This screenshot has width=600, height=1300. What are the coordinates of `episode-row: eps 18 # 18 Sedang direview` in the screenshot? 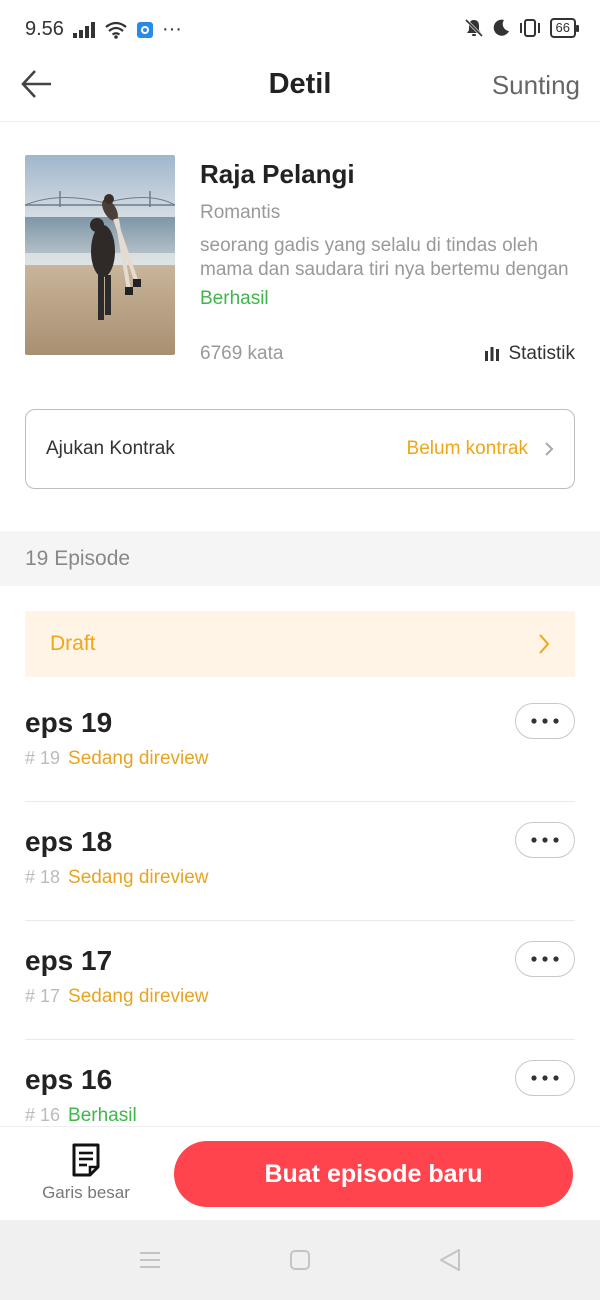 It's located at (300, 861).